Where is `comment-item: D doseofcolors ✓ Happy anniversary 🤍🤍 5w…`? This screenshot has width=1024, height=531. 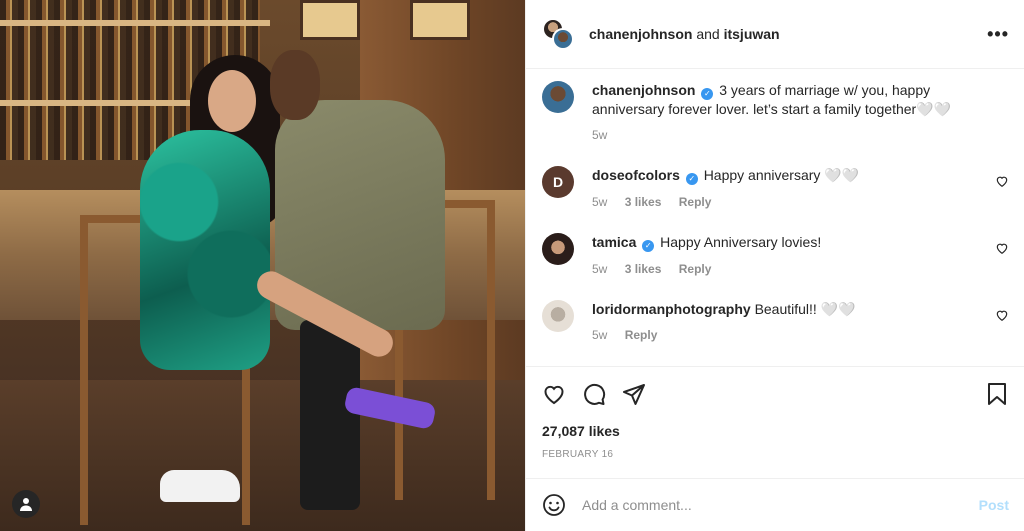
comment-item: D doseofcolors ✓ Happy anniversary 🤍🤍 5w… is located at coordinates (775, 188).